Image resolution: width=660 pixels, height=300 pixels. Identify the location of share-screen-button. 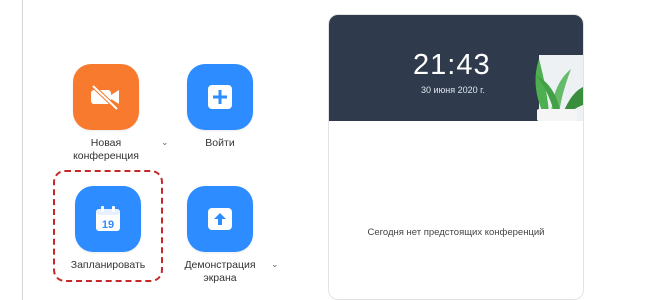
(220, 219).